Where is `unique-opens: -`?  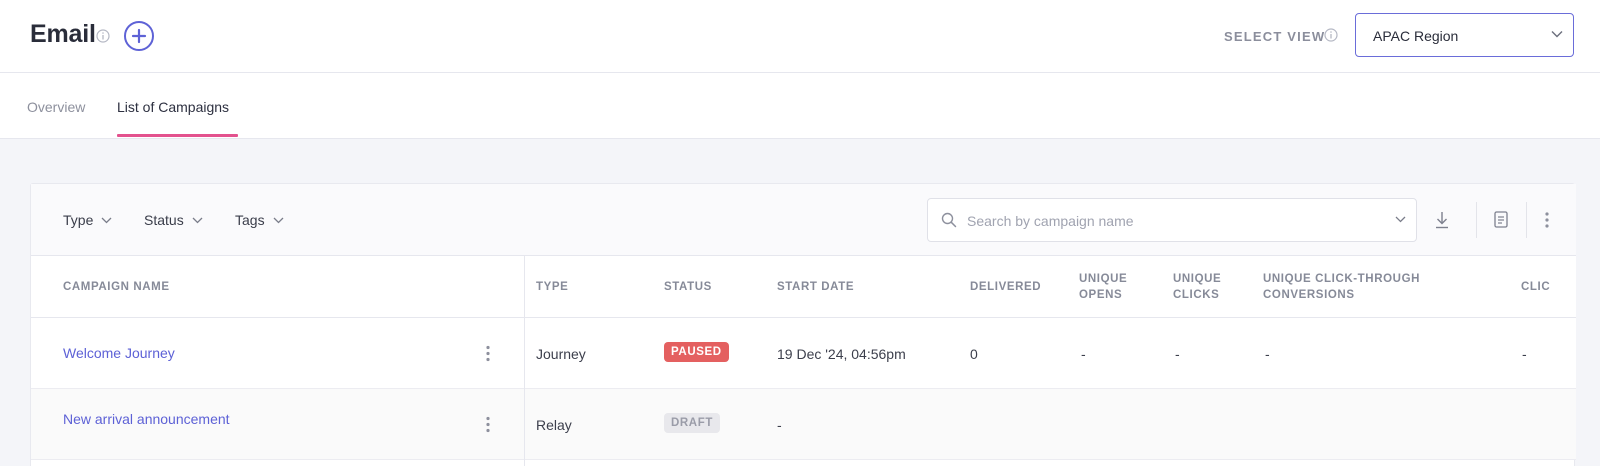
unique-opens: - is located at coordinates (1083, 354).